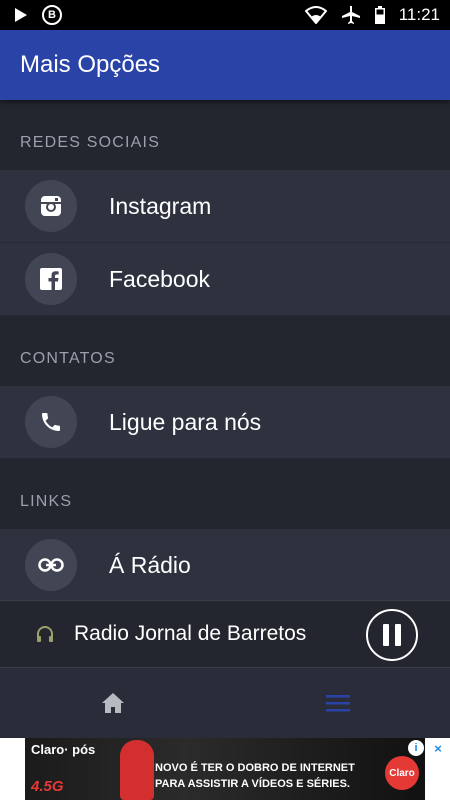  I want to click on ad-logo: Claro, so click(402, 773).